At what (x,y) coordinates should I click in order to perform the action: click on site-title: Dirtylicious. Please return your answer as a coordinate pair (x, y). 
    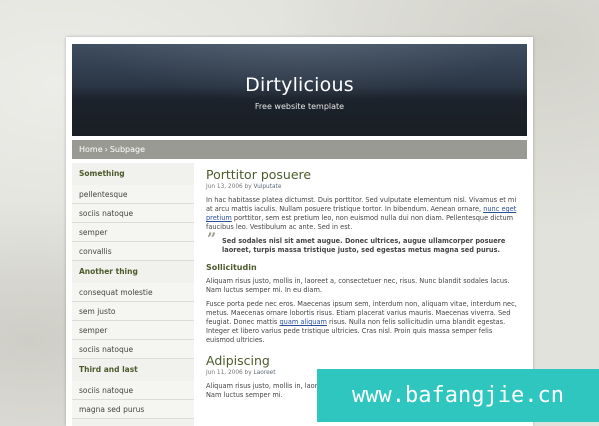
    Looking at the image, I should click on (299, 85).